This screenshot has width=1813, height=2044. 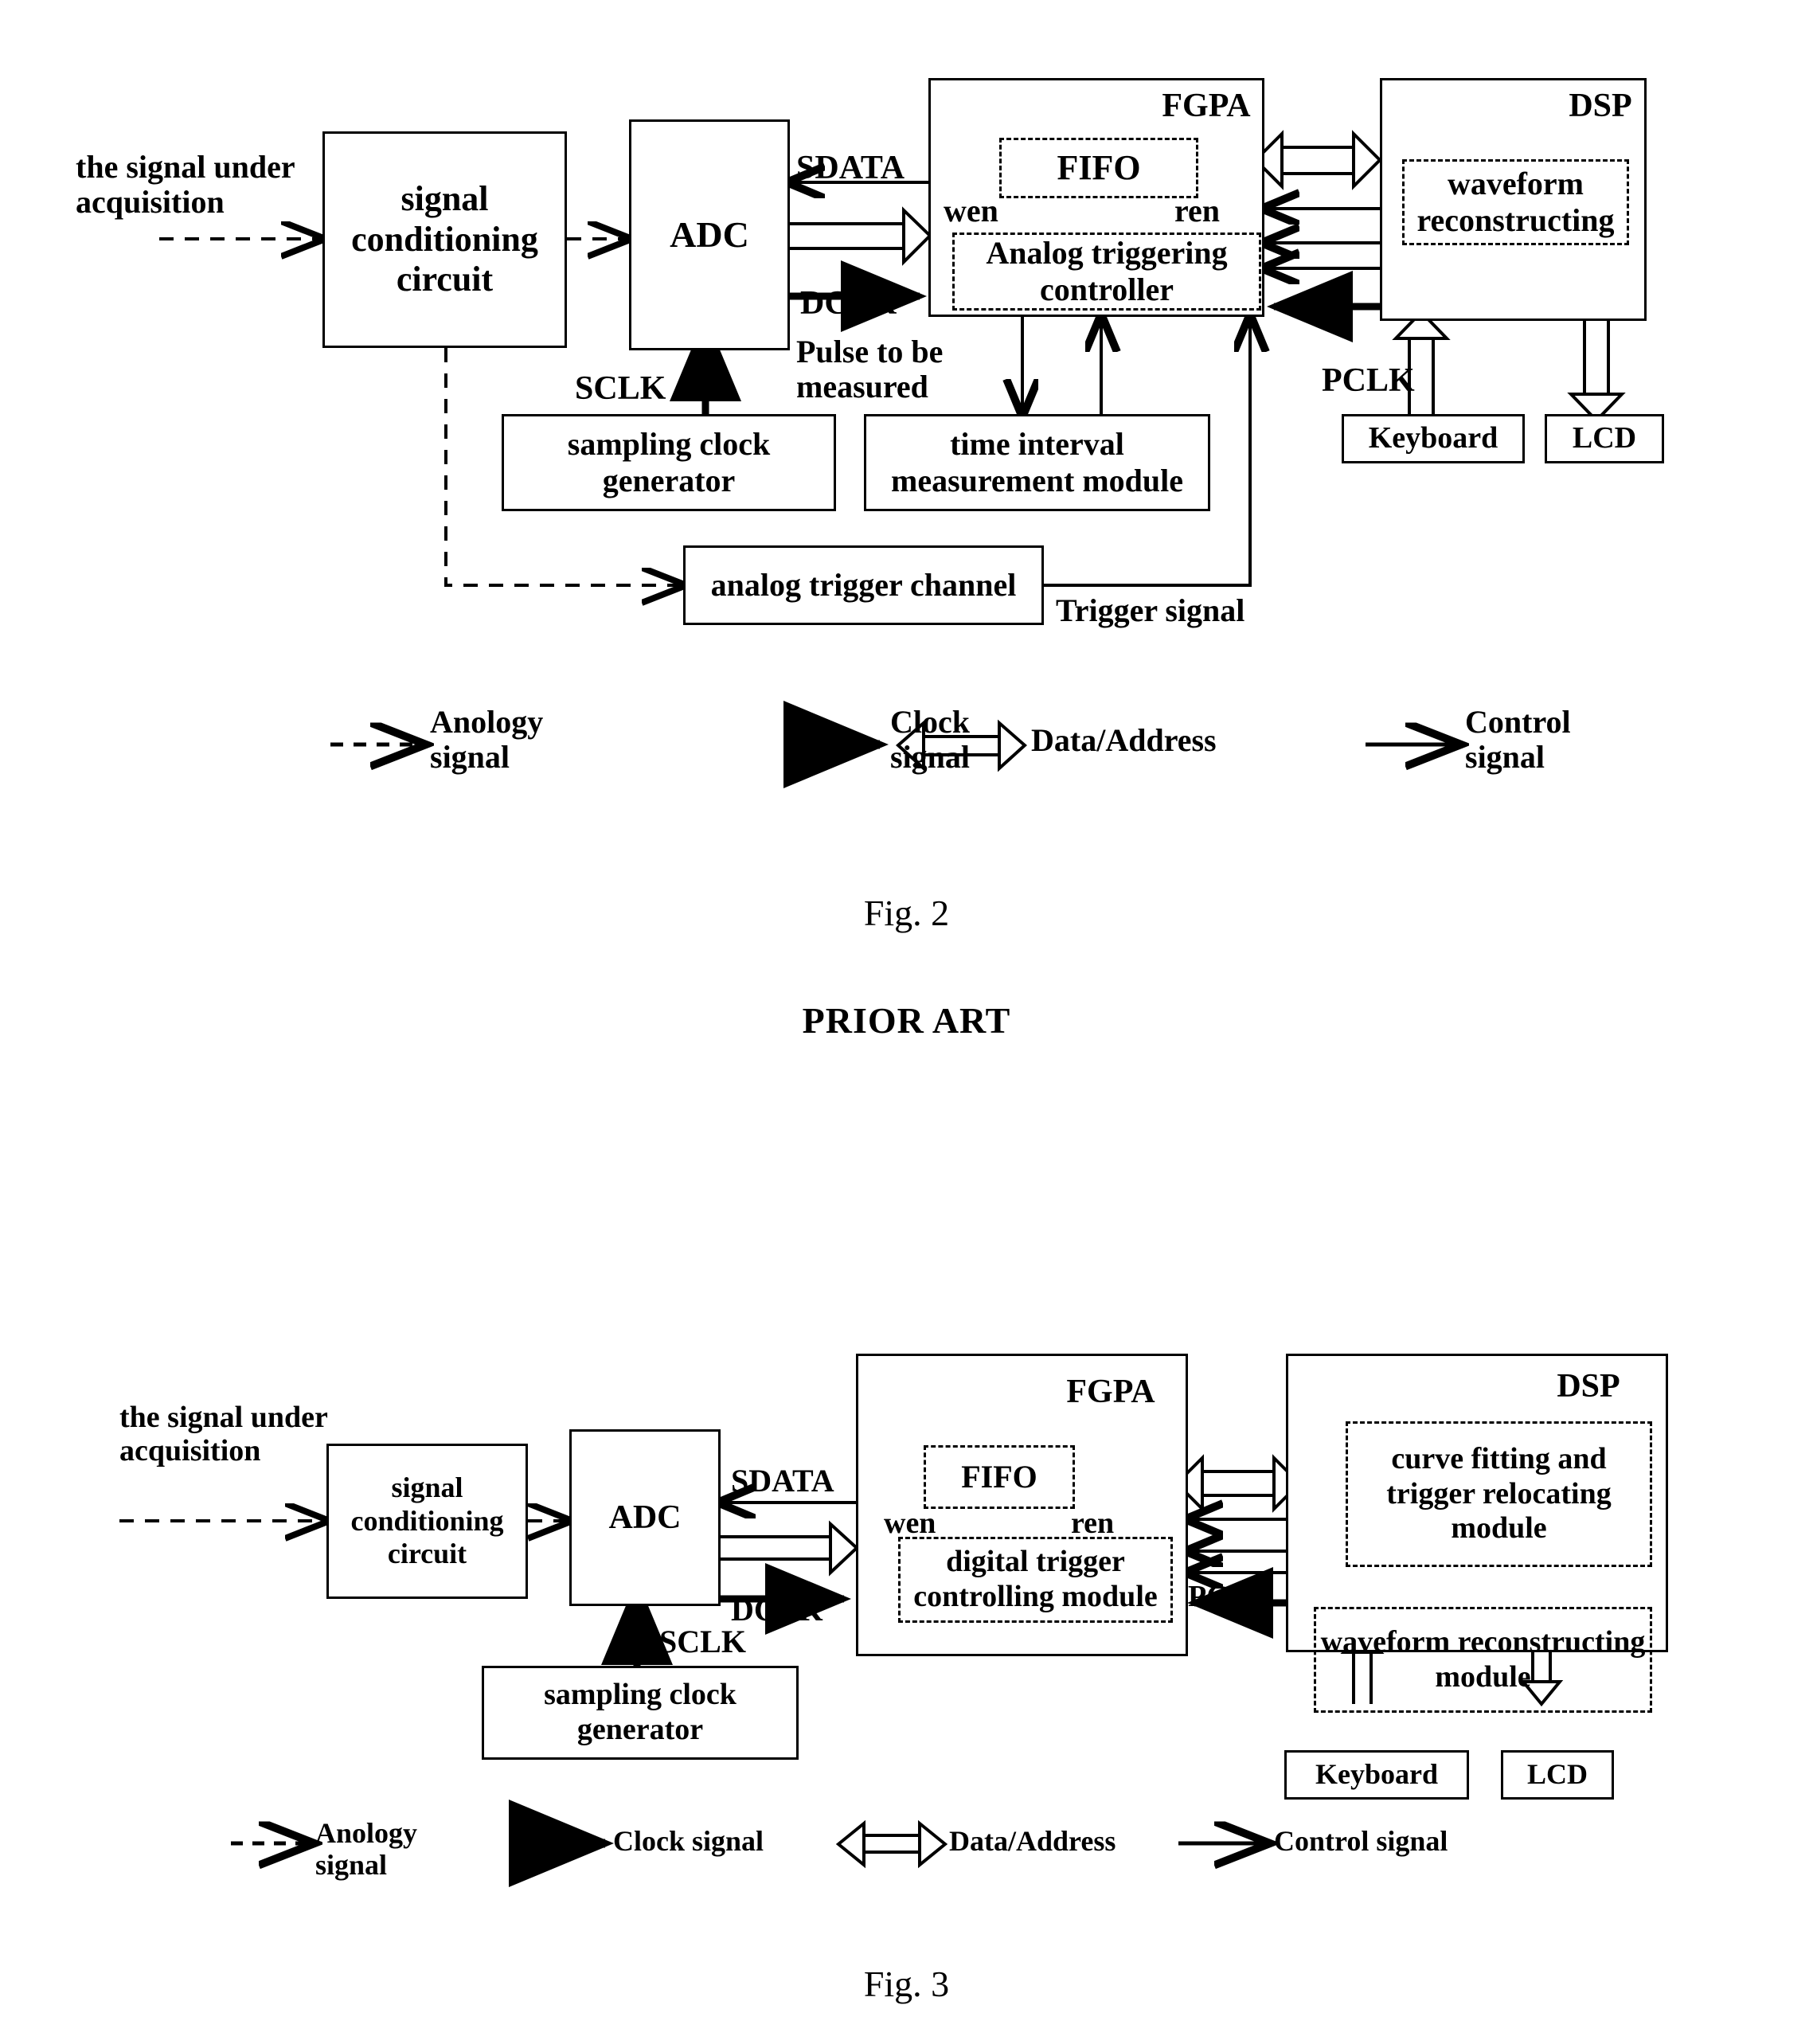 What do you see at coordinates (1032, 1841) in the screenshot?
I see `legend-item-data-address-label: Data/Address` at bounding box center [1032, 1841].